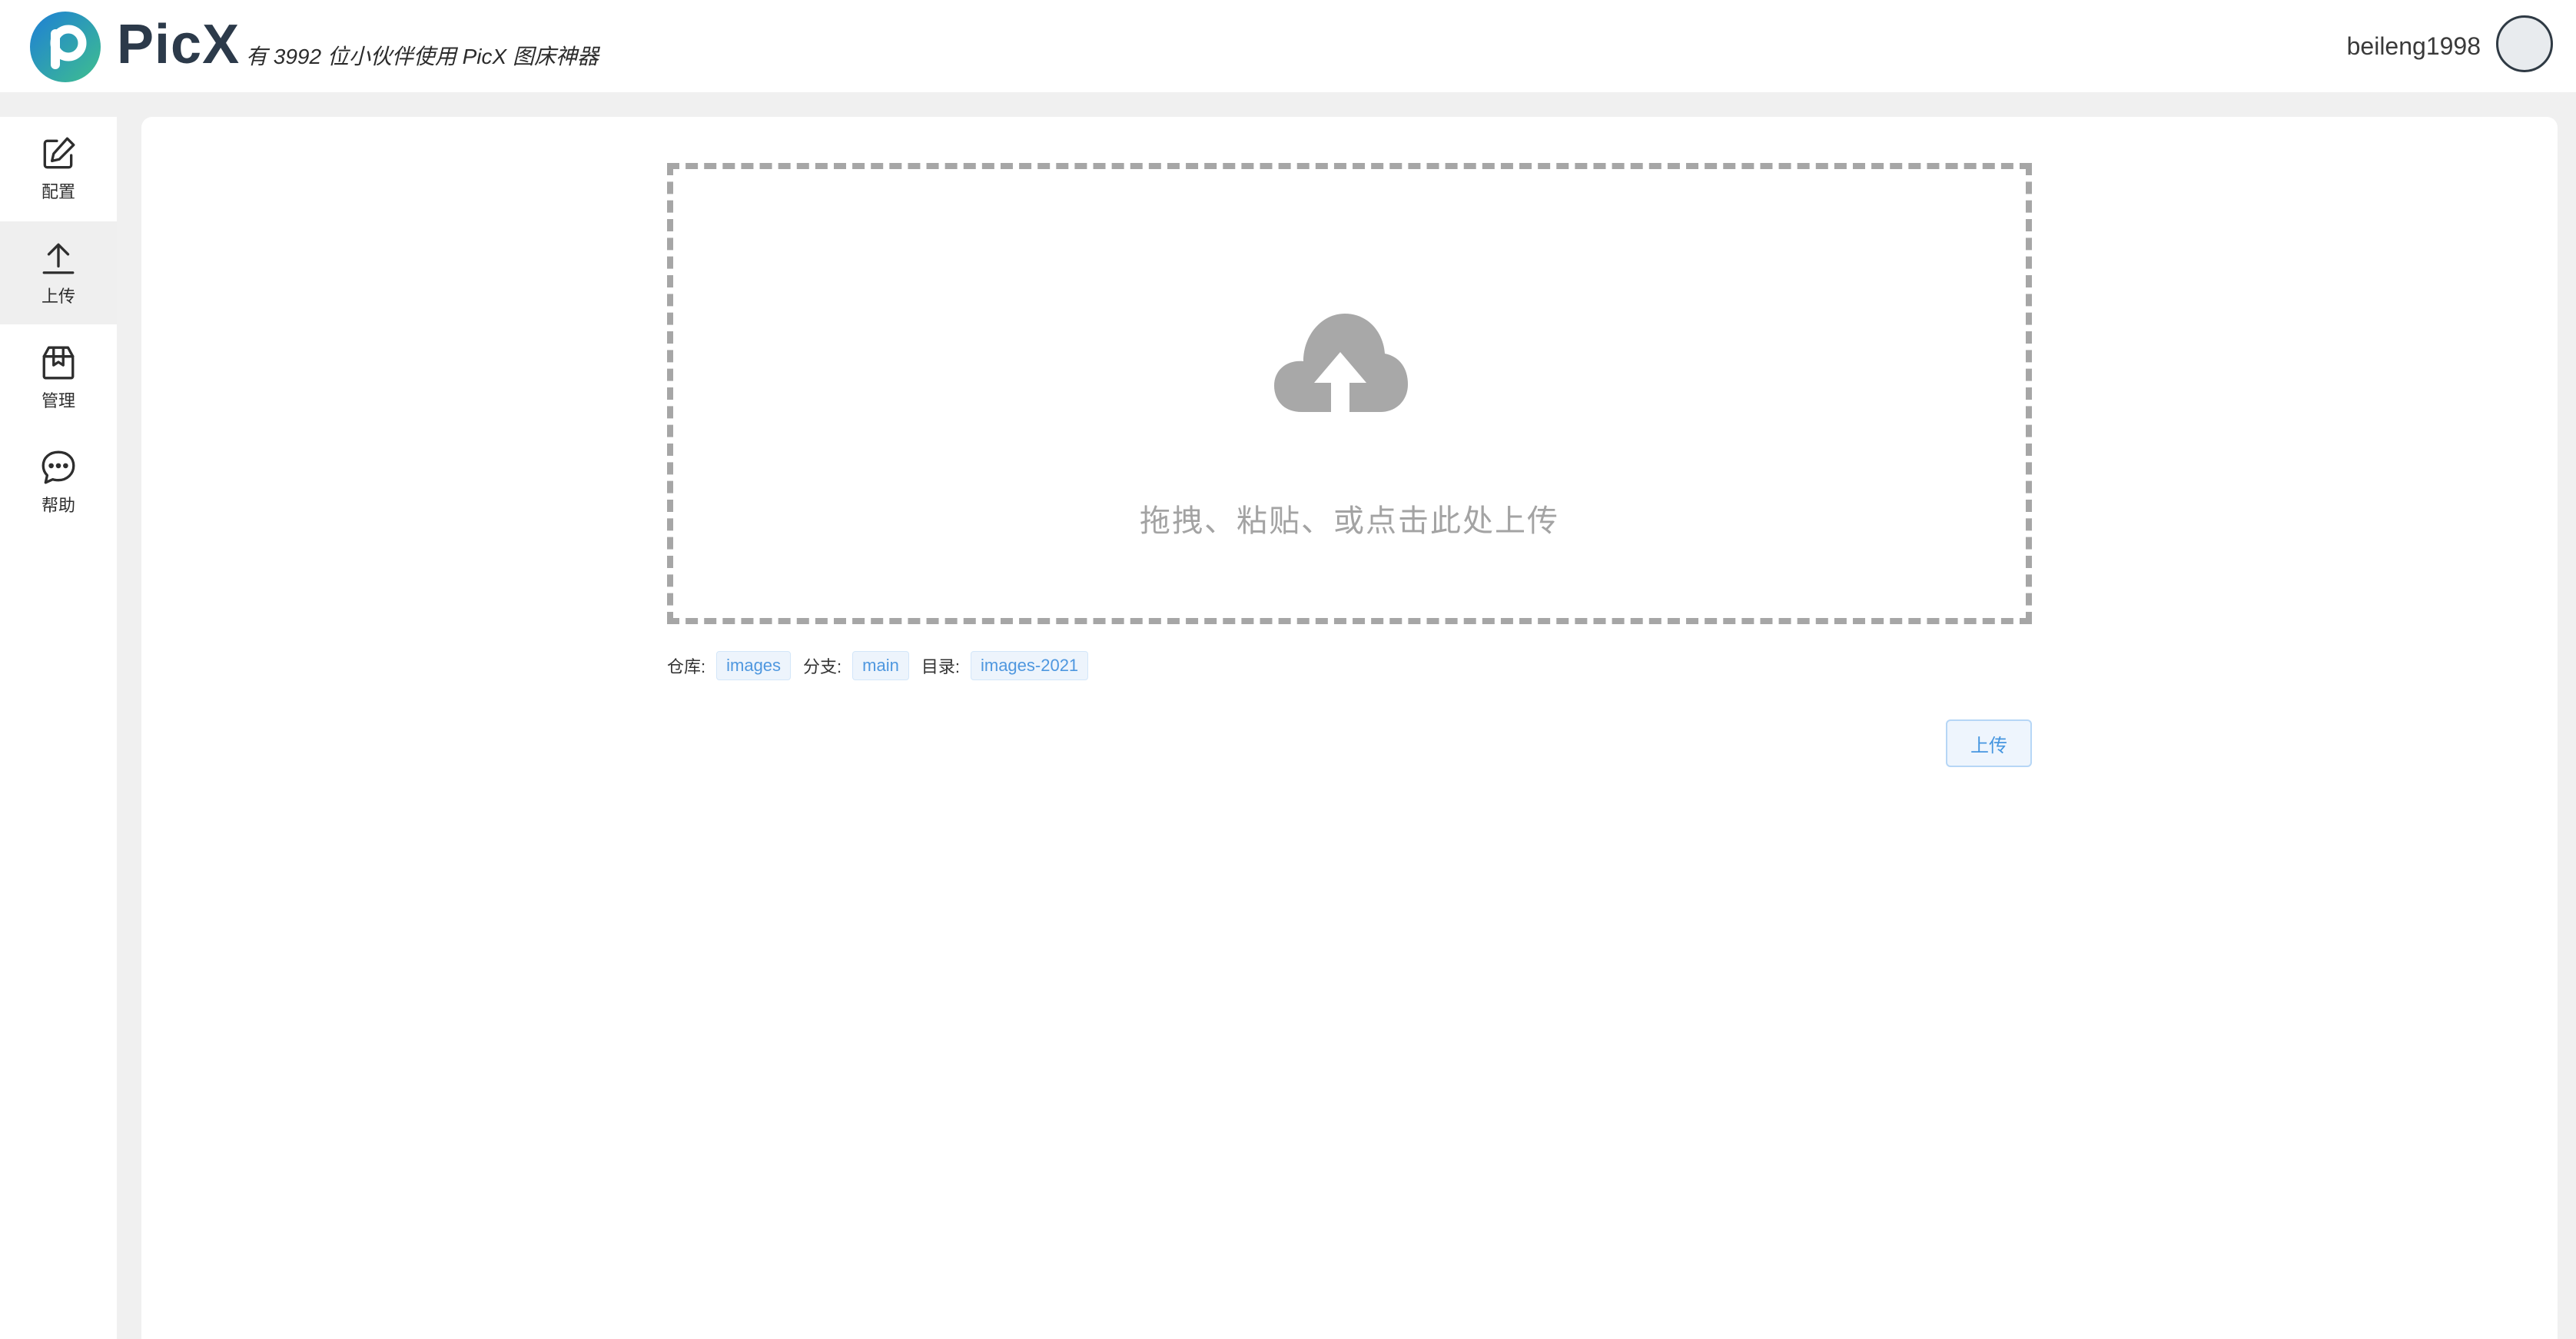 The width and height of the screenshot is (2576, 1339). What do you see at coordinates (178, 44) in the screenshot?
I see `brand-name: PicX` at bounding box center [178, 44].